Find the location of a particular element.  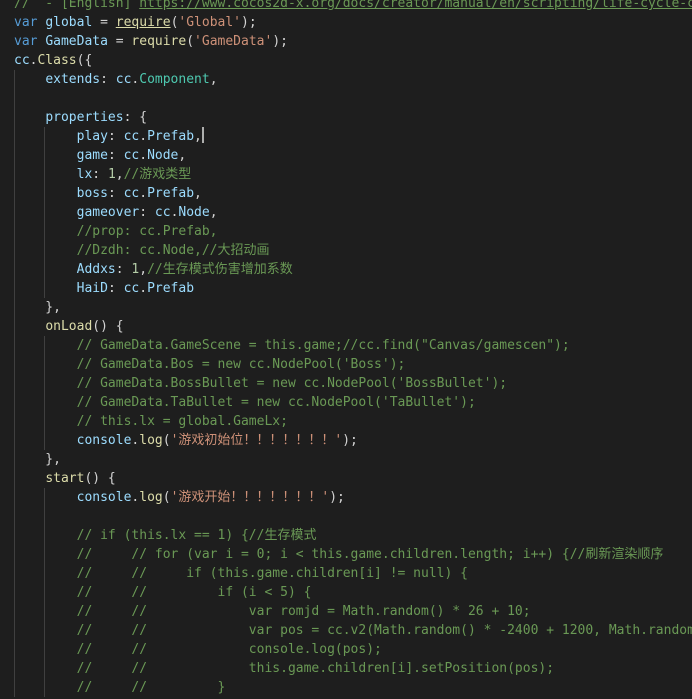

code-line: lx: 1,//游戏类型 is located at coordinates (346, 174).